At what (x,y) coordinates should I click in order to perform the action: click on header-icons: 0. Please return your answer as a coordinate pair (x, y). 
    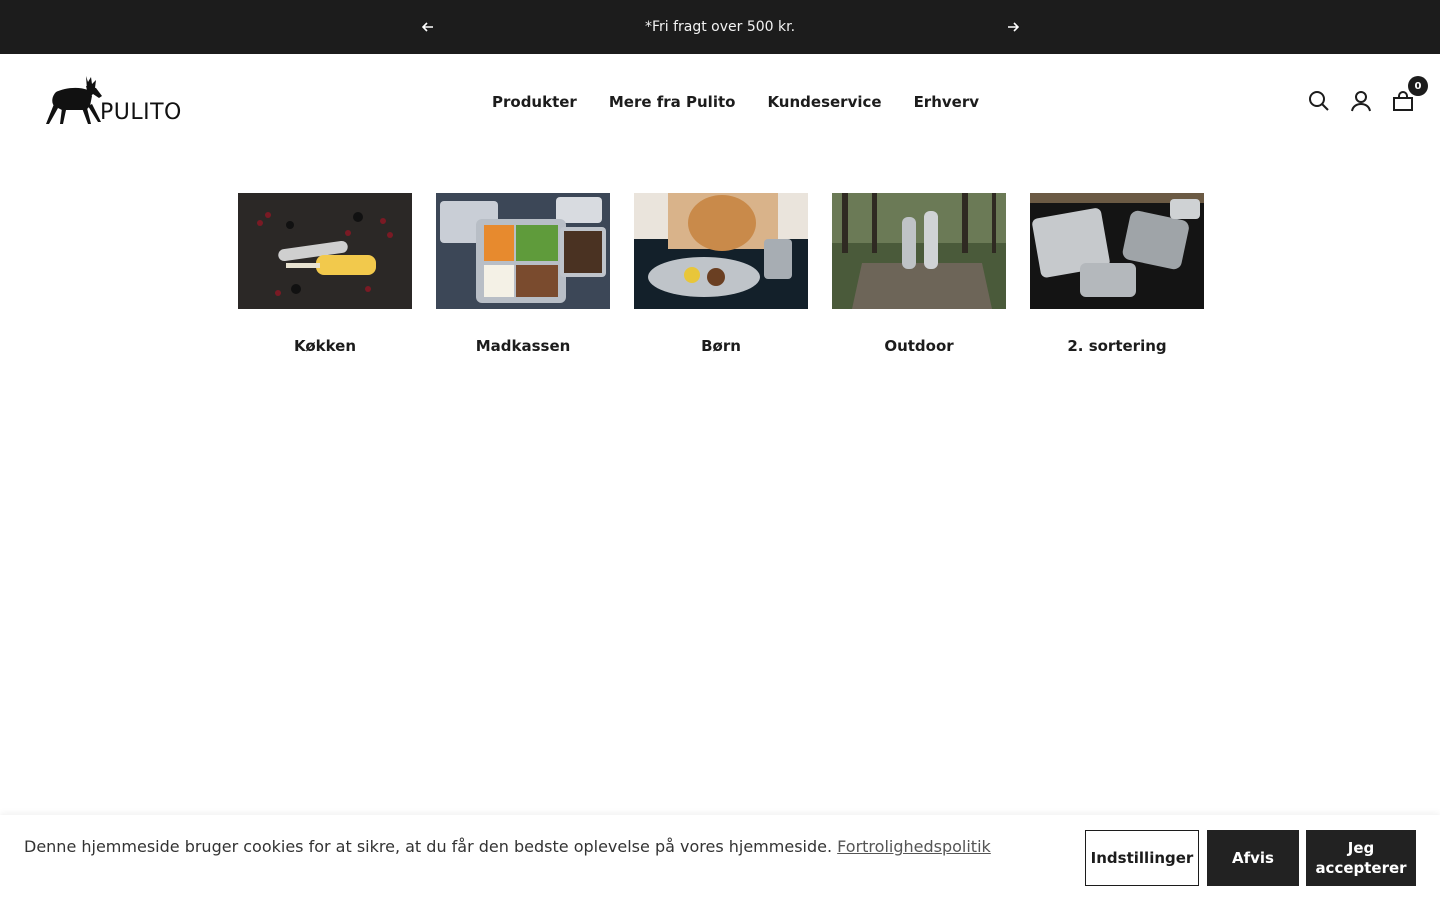
    Looking at the image, I should click on (1368, 94).